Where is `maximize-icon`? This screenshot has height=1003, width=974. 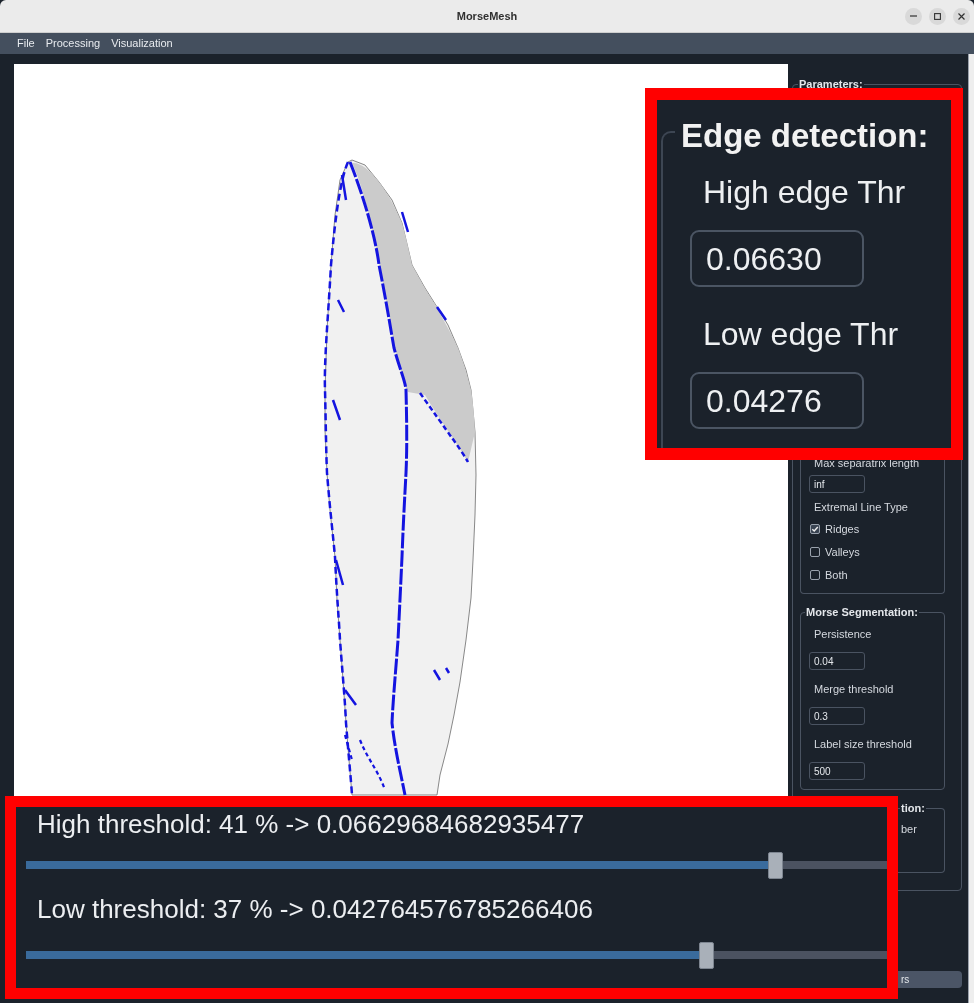
maximize-icon is located at coordinates (937, 16).